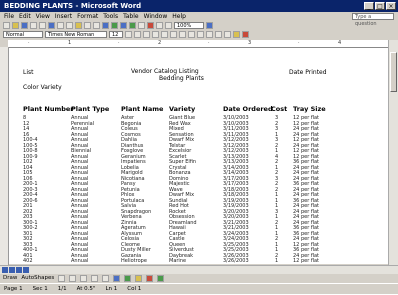 The height and width of the screenshot is (295, 398). Describe the element at coordinates (60, 25) in the screenshot. I see `cut-icon` at that location.